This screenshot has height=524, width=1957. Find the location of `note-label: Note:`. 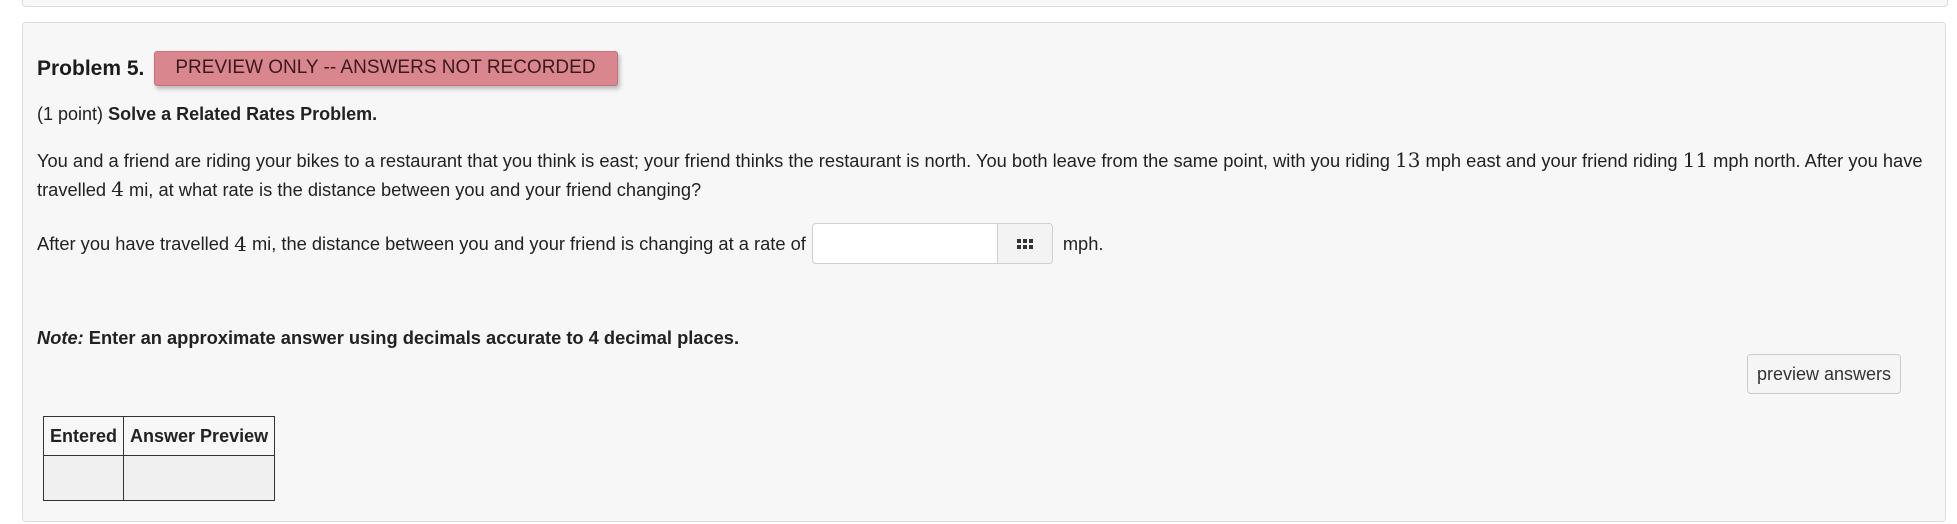

note-label: Note: is located at coordinates (60, 337).